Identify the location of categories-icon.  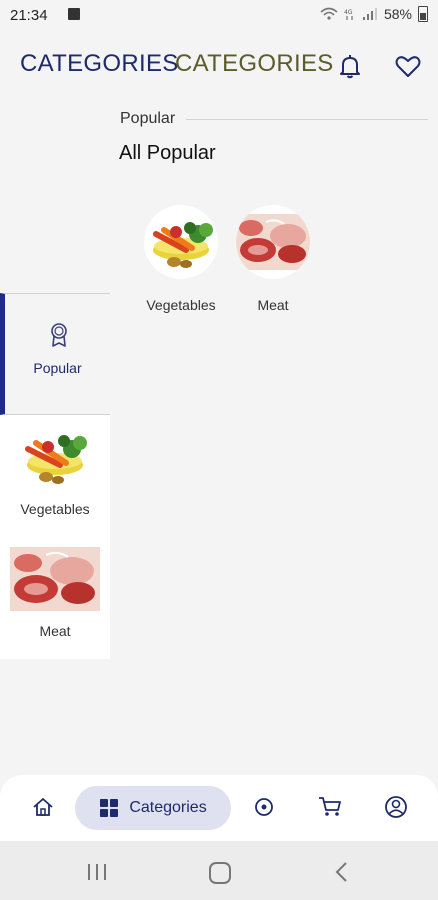
(109, 808).